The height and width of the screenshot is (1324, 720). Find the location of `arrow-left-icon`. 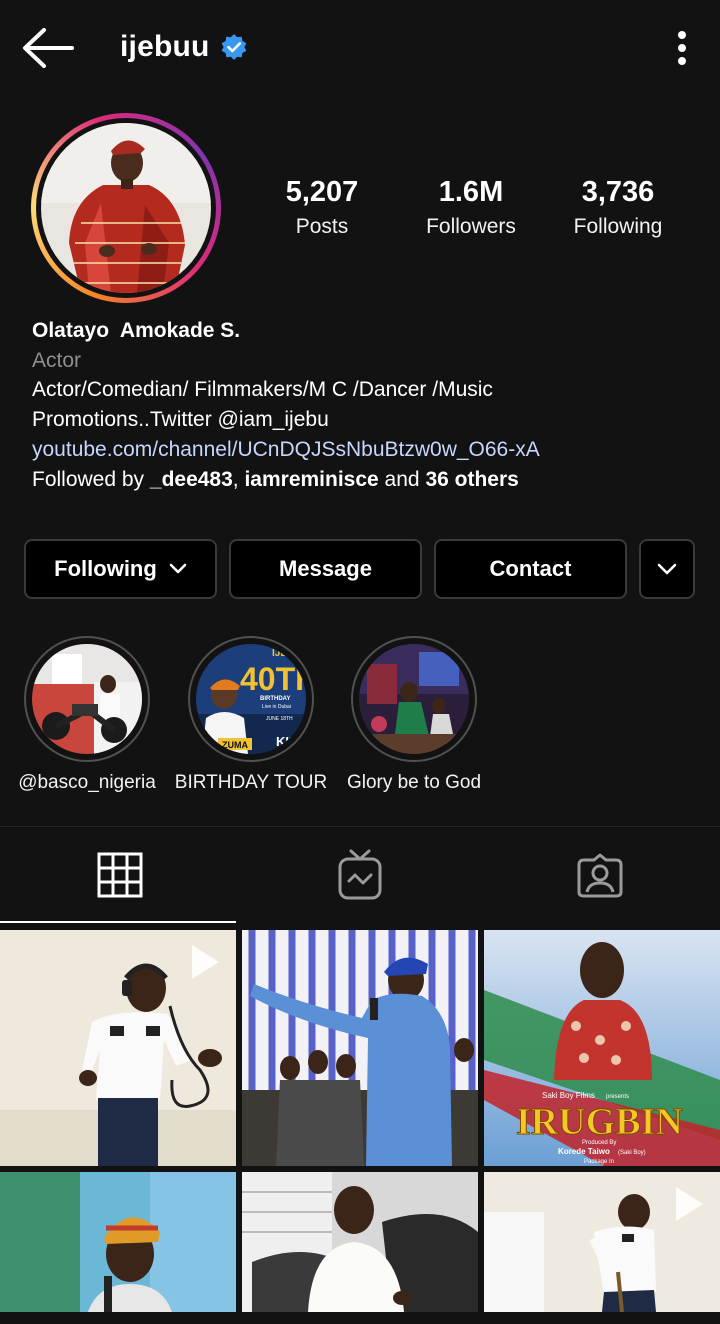

arrow-left-icon is located at coordinates (48, 48).